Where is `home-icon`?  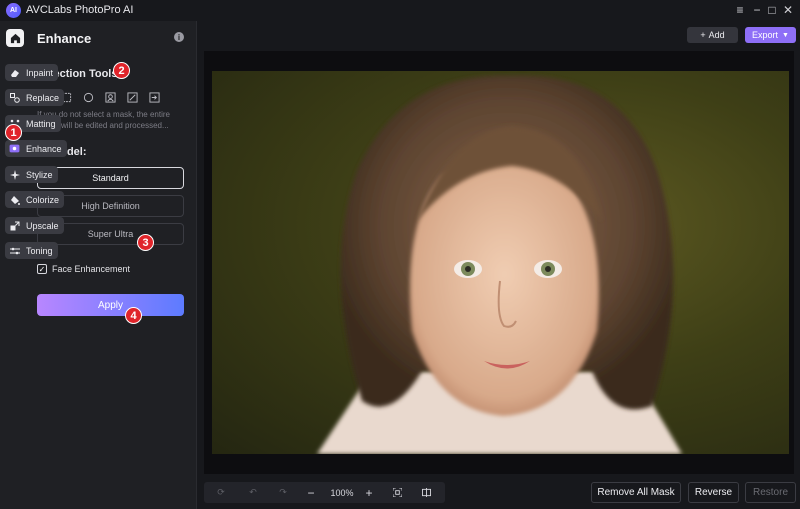 home-icon is located at coordinates (15, 38).